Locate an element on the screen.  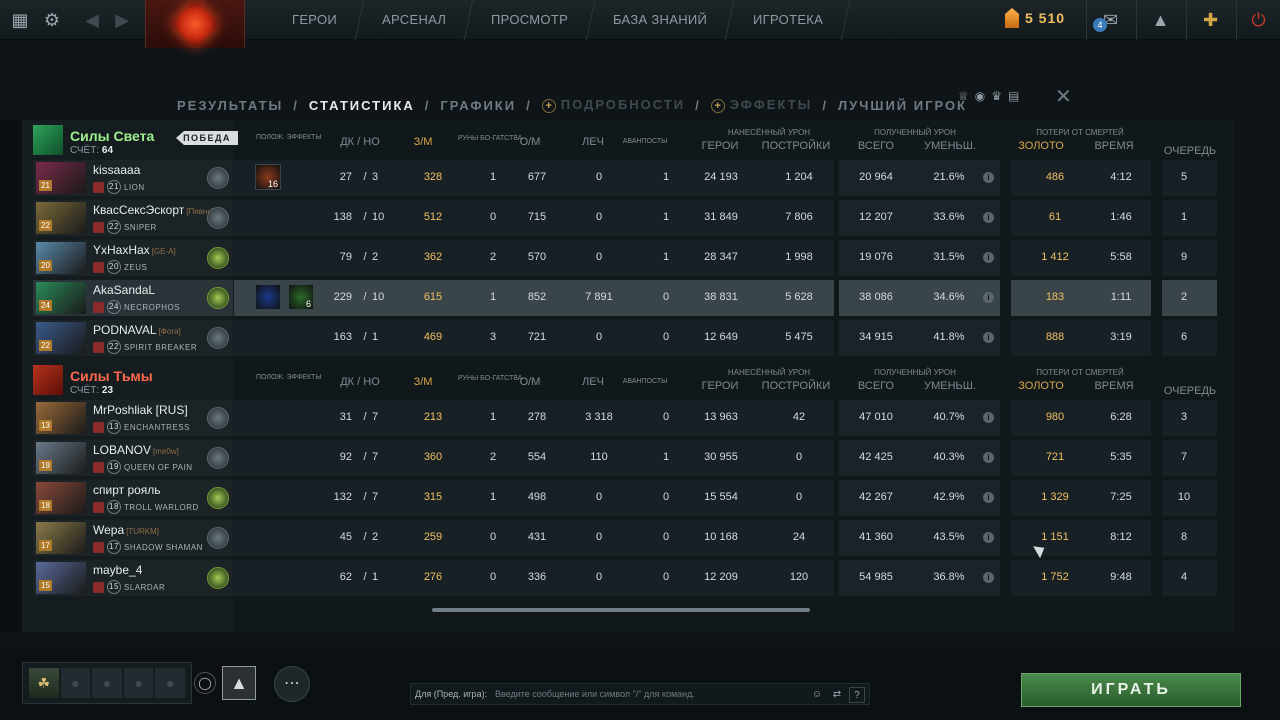
nav-watch: ПРОСМОТР is located at coordinates (530, 20).